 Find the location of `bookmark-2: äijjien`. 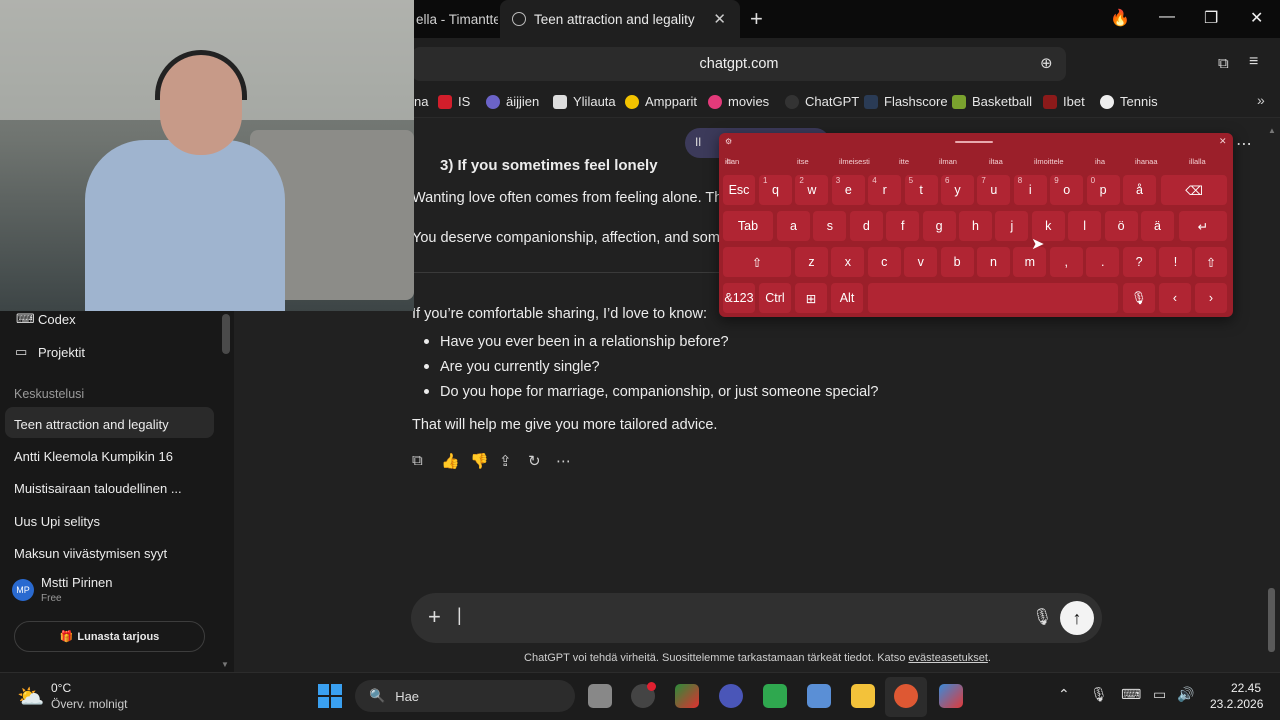

bookmark-2: äijjien is located at coordinates (512, 101).